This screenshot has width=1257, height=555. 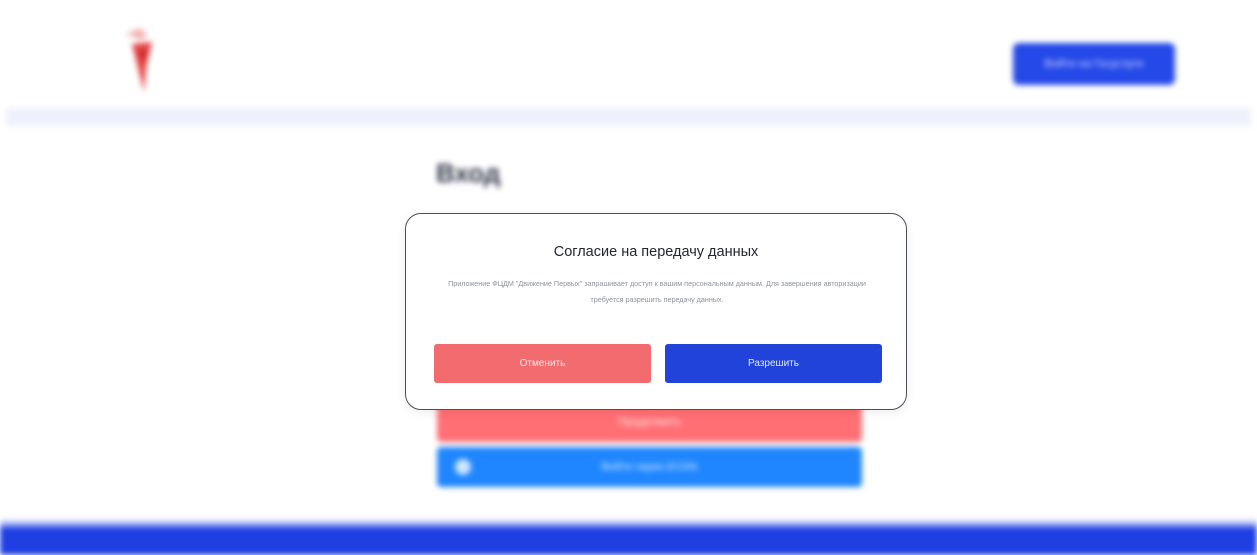 What do you see at coordinates (628, 541) in the screenshot?
I see `footer` at bounding box center [628, 541].